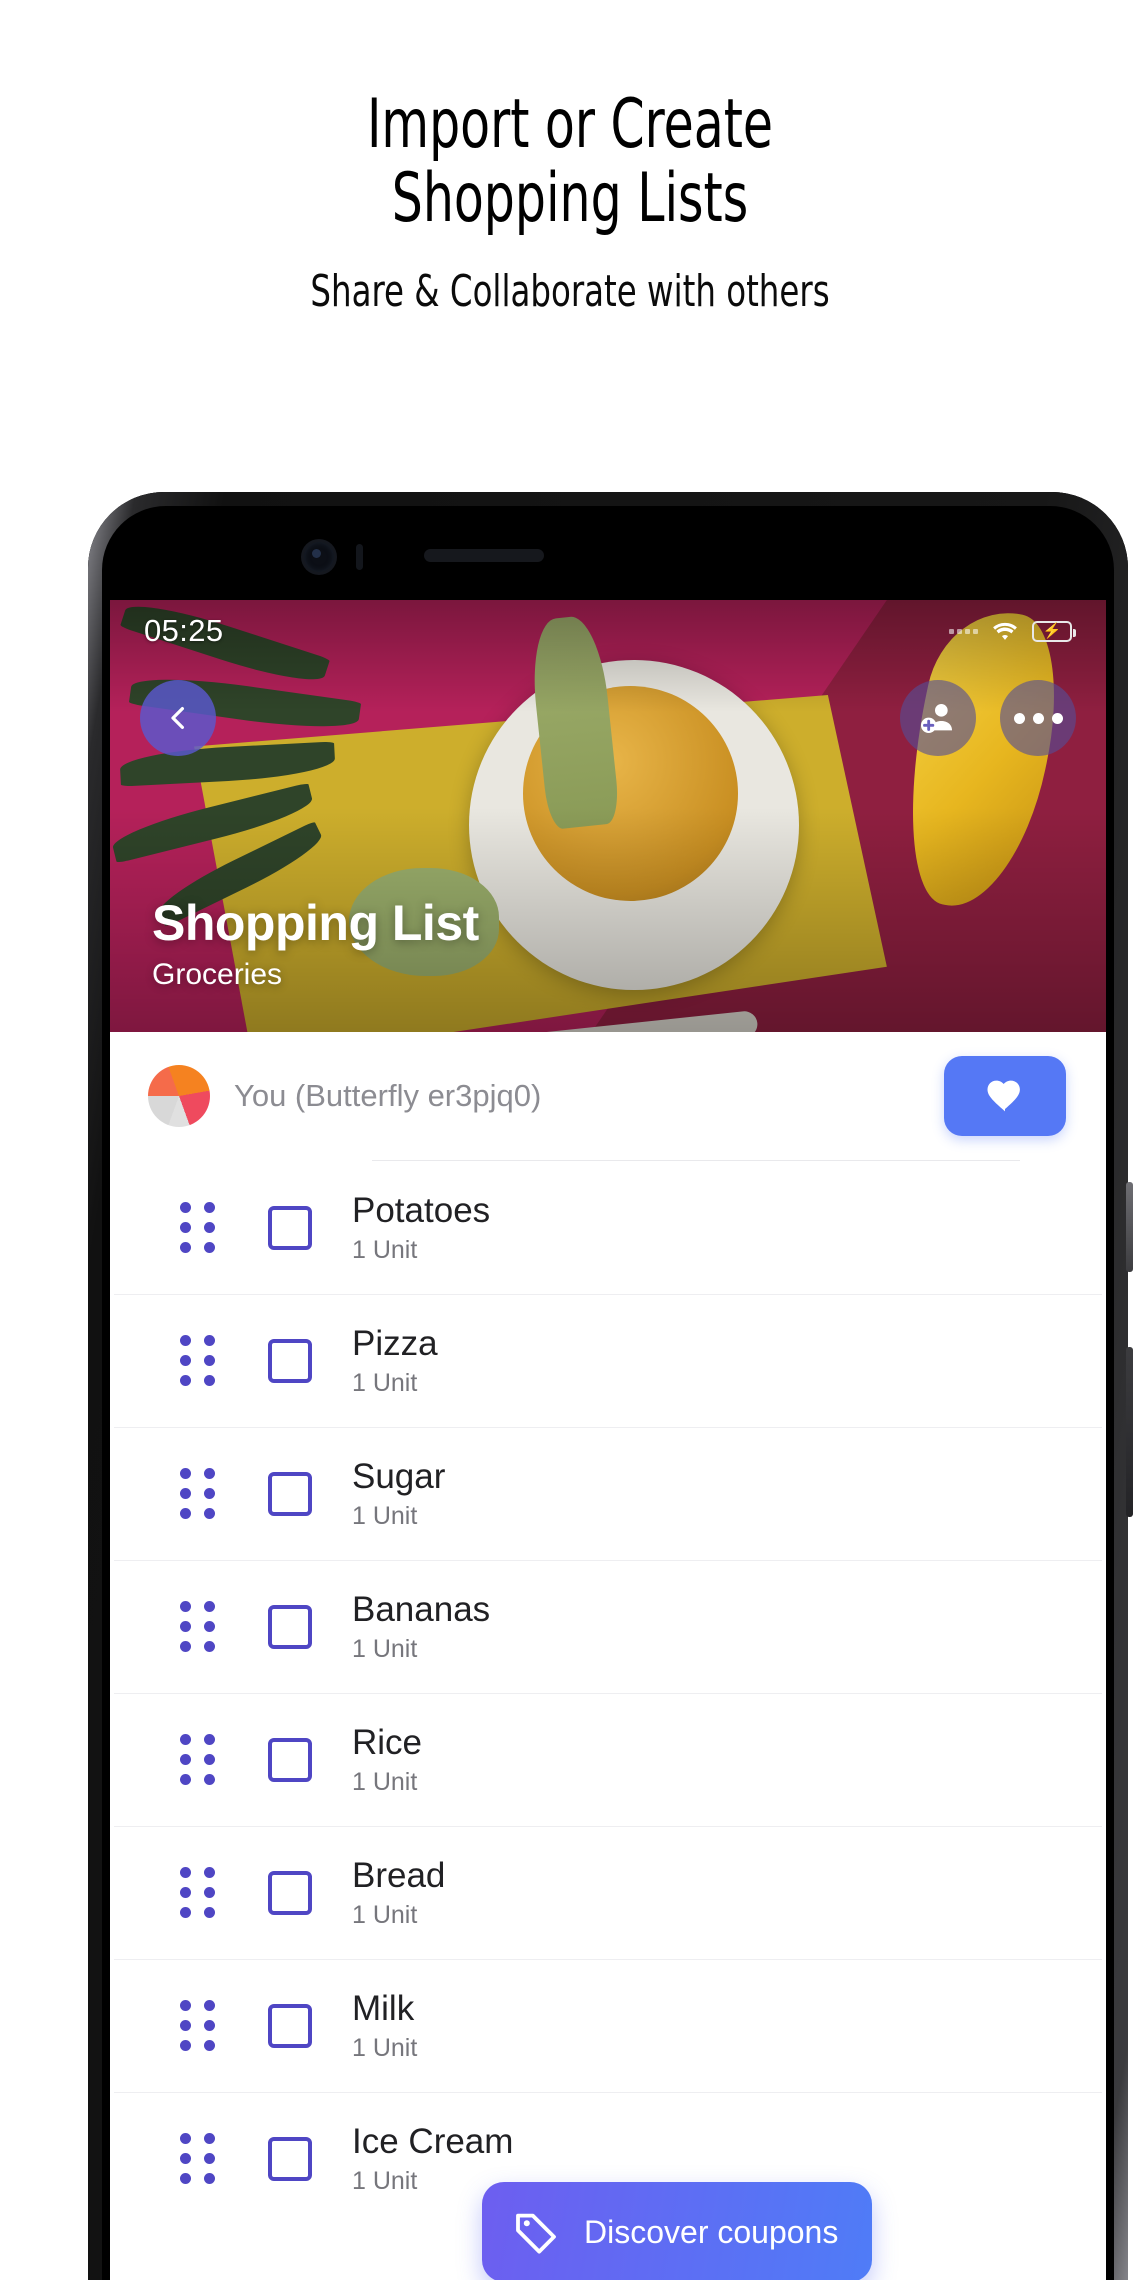 The width and height of the screenshot is (1140, 2280). I want to click on add-person-button, so click(938, 718).